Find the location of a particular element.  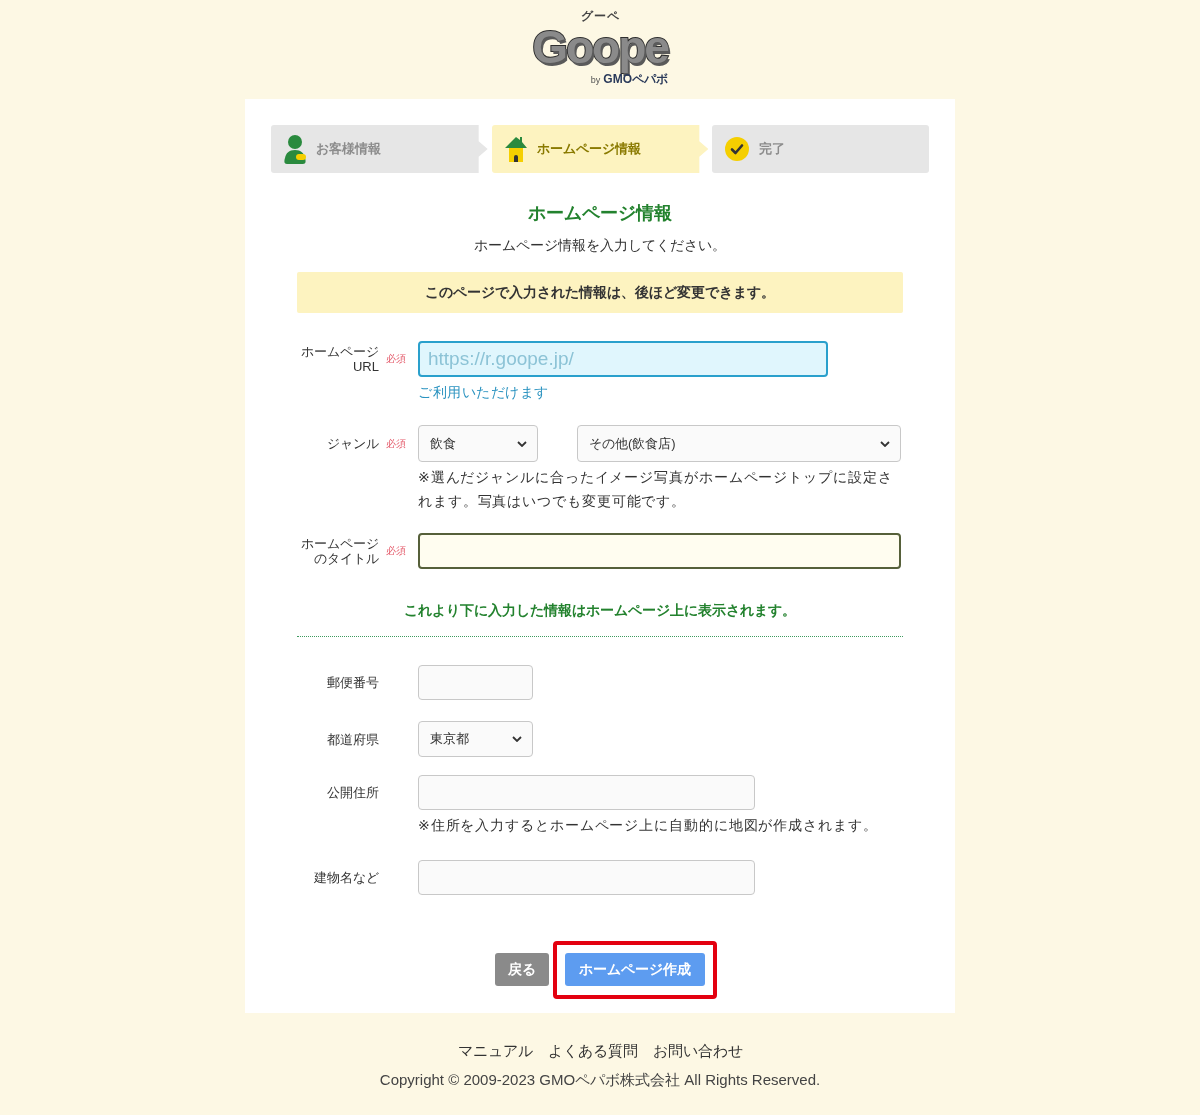

step-label: 完了 is located at coordinates (772, 149).